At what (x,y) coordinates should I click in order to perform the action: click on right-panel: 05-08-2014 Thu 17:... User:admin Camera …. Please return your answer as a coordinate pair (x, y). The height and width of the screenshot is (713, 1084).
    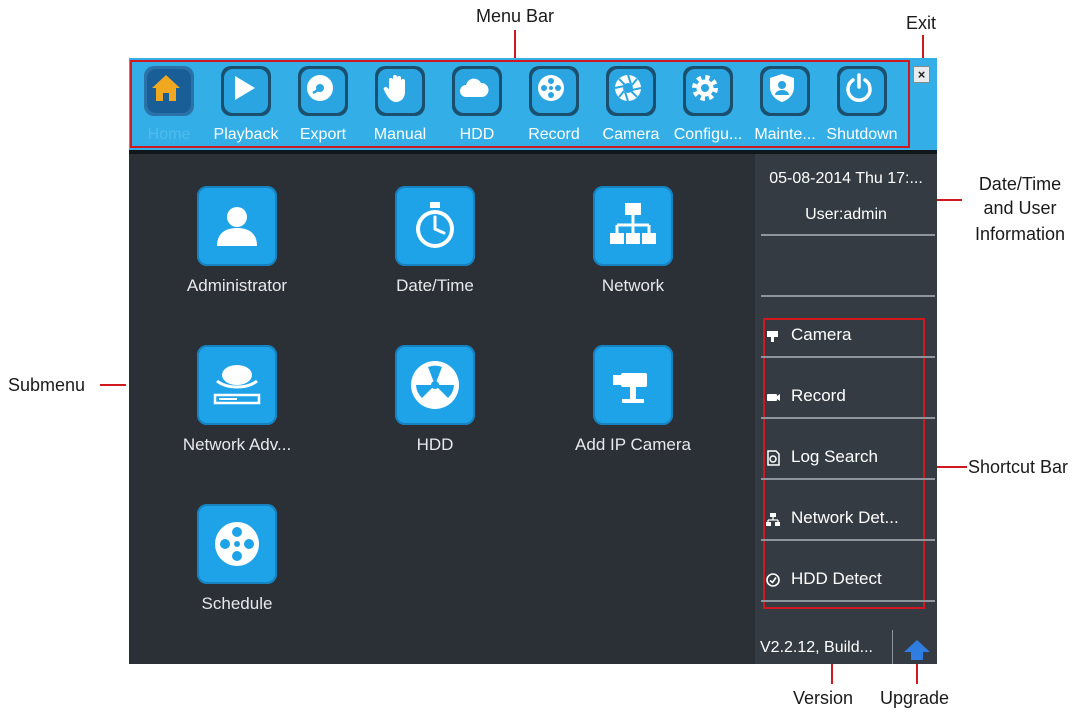
    Looking at the image, I should click on (846, 409).